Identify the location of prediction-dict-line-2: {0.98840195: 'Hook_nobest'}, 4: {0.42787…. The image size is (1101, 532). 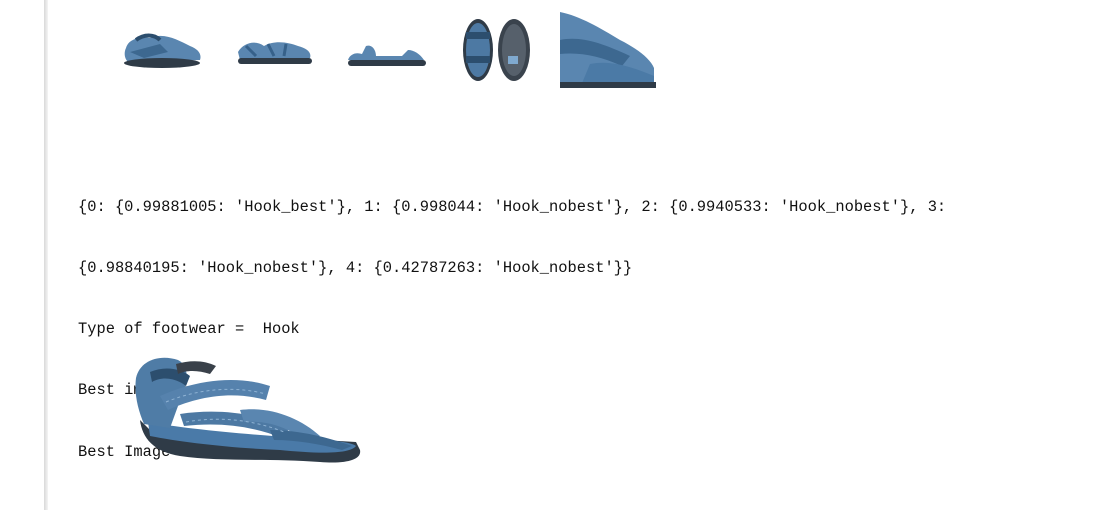
(355, 268).